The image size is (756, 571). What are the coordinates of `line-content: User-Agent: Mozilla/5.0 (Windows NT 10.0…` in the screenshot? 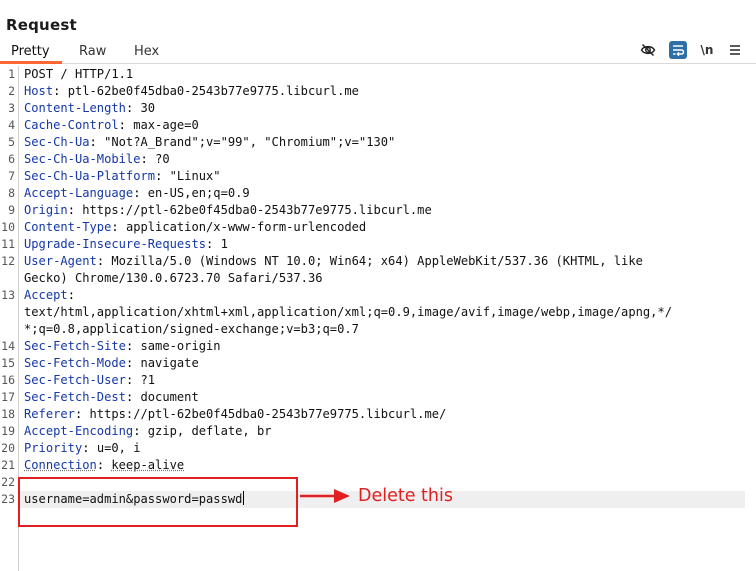 It's located at (333, 261).